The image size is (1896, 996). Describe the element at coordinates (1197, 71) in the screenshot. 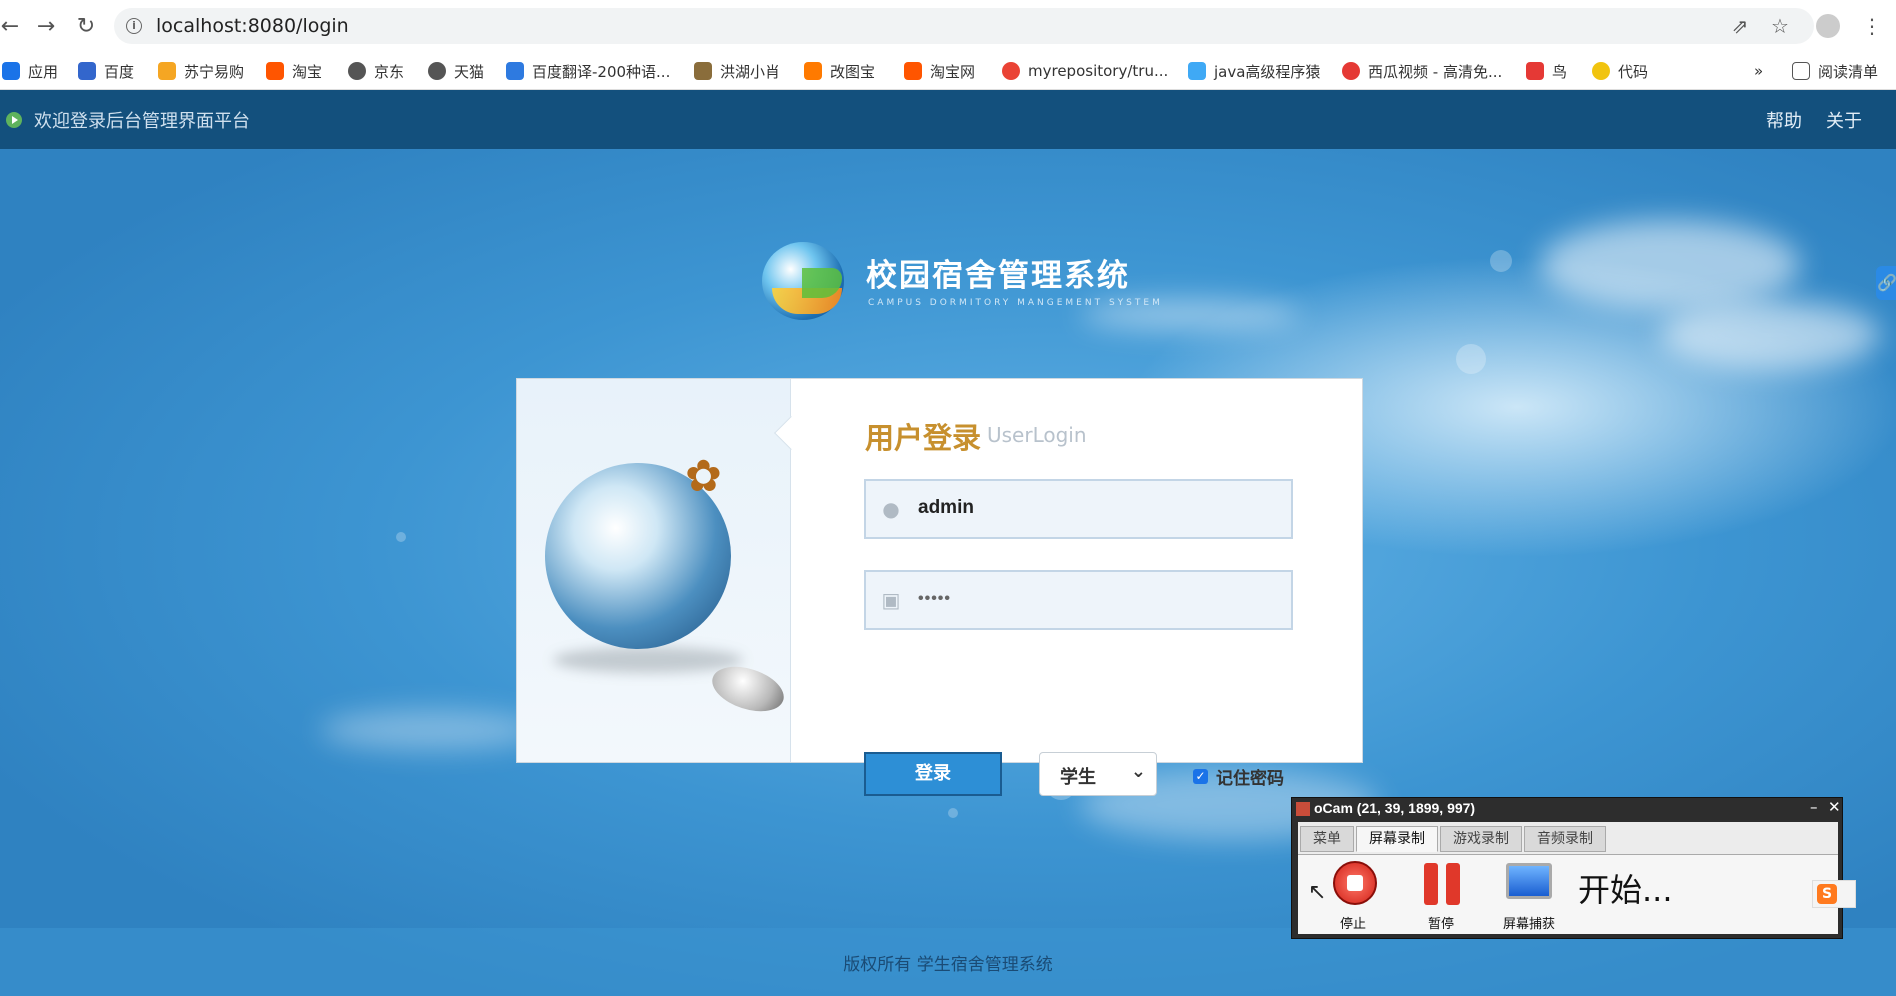

I see `bilibili-icon` at that location.